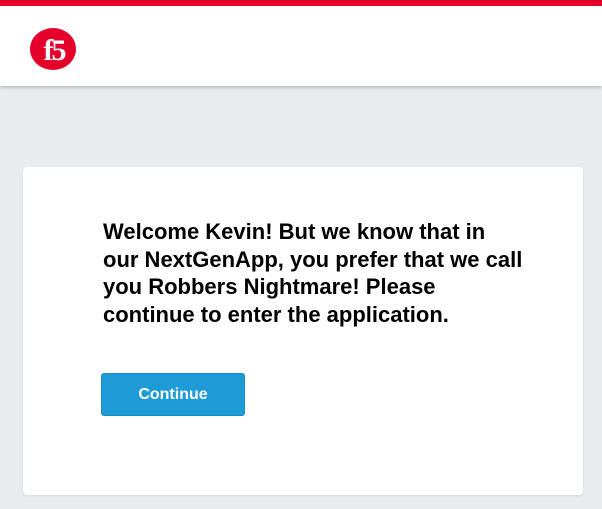  I want to click on continue-button: Continue, so click(173, 394).